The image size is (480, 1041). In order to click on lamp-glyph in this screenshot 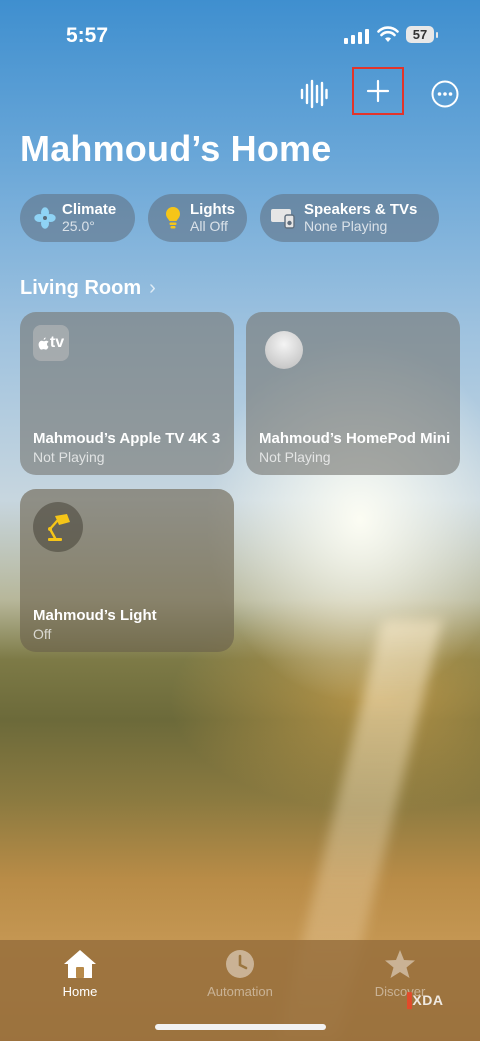, I will do `click(59, 527)`.